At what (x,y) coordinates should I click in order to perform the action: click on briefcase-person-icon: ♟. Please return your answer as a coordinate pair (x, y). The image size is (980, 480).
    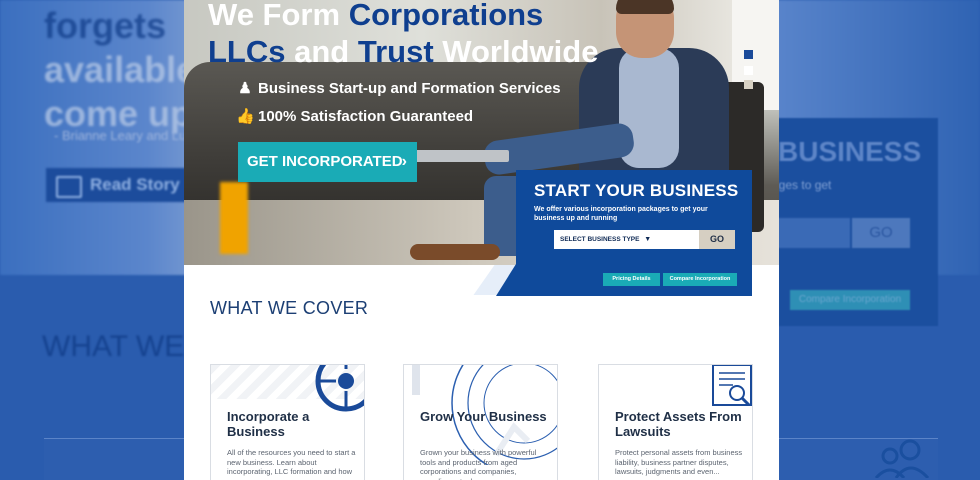
    Looking at the image, I should click on (245, 88).